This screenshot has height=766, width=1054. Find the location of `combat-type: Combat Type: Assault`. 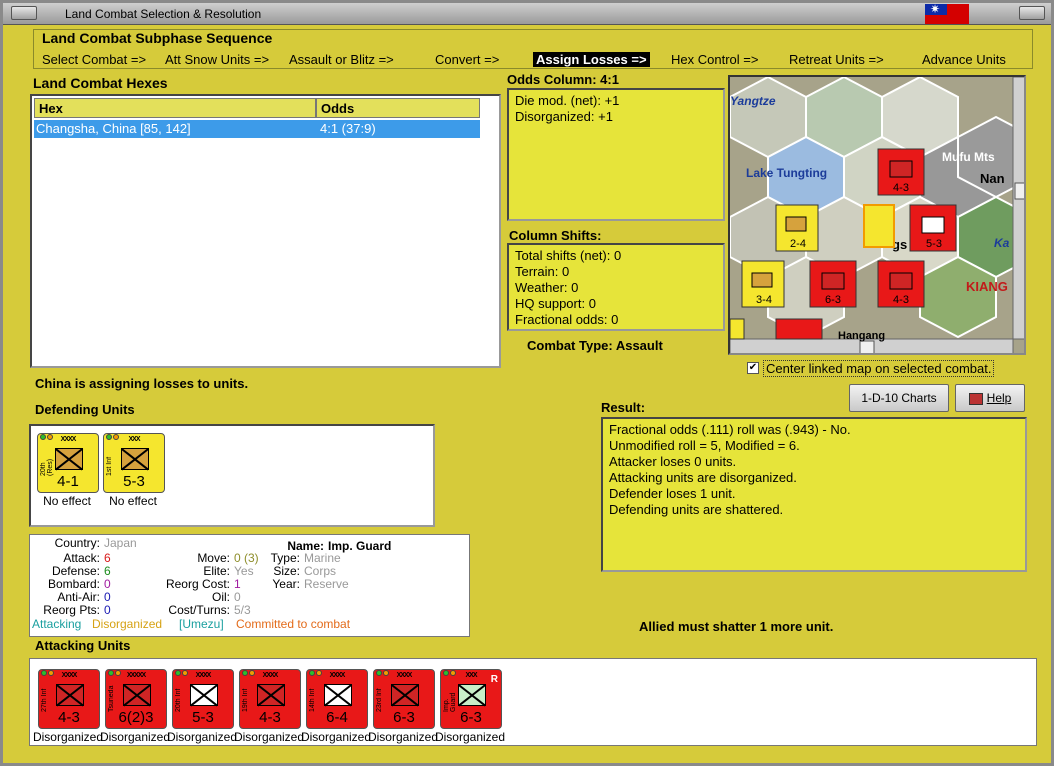

combat-type: Combat Type: Assault is located at coordinates (595, 345).